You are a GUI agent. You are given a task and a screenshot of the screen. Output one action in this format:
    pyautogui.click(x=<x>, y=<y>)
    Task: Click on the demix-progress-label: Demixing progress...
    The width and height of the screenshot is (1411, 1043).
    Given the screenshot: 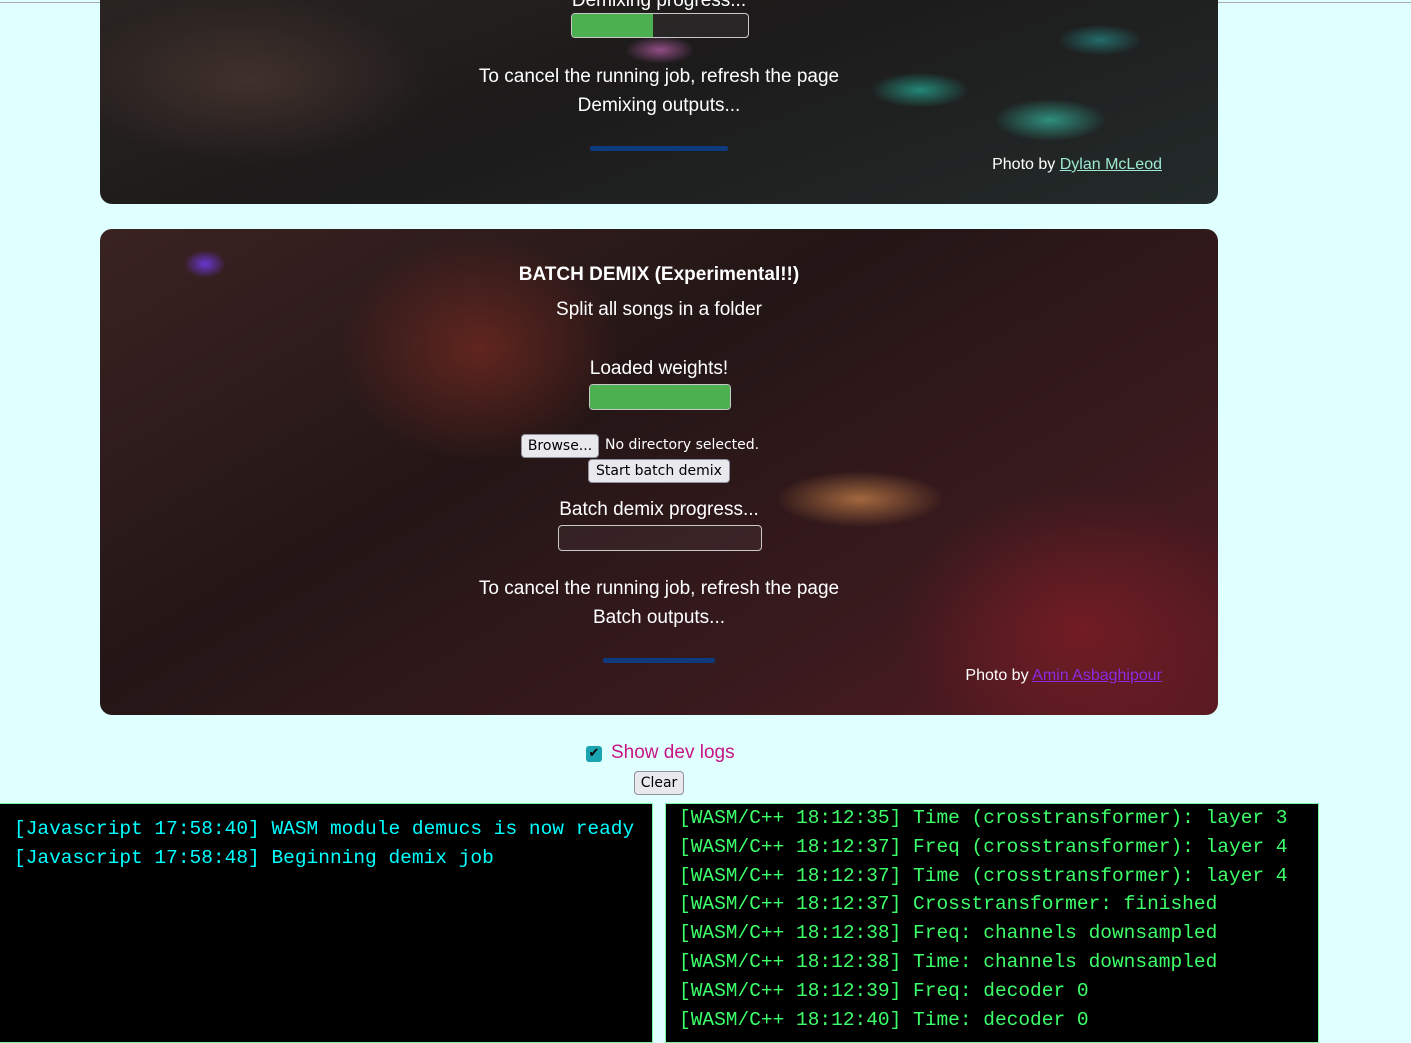 What is the action you would take?
    pyautogui.click(x=659, y=5)
    